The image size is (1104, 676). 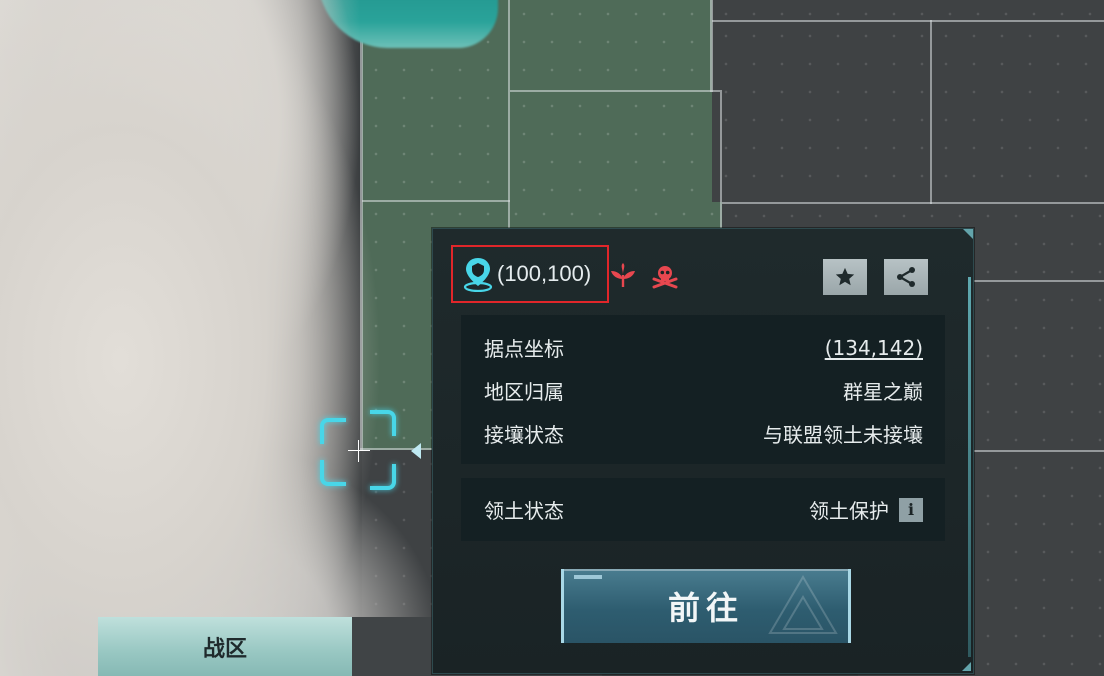 What do you see at coordinates (665, 277) in the screenshot?
I see `skull-crossbones-icon` at bounding box center [665, 277].